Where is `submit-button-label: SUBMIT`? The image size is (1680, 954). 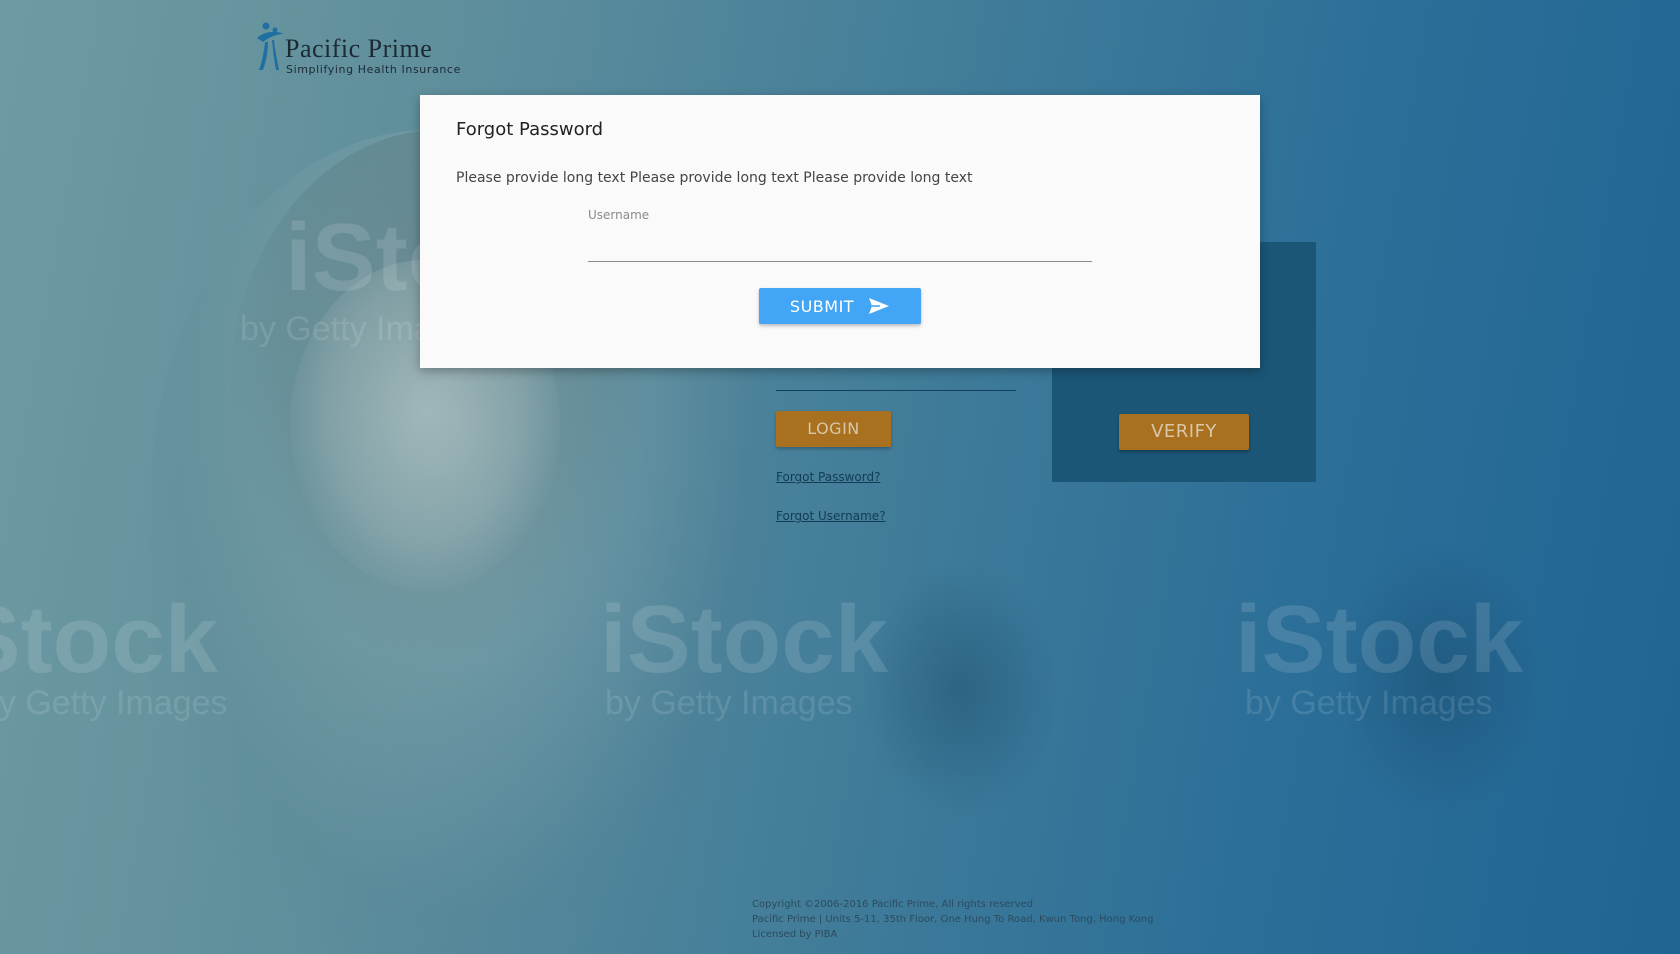
submit-button-label: SUBMIT is located at coordinates (822, 306).